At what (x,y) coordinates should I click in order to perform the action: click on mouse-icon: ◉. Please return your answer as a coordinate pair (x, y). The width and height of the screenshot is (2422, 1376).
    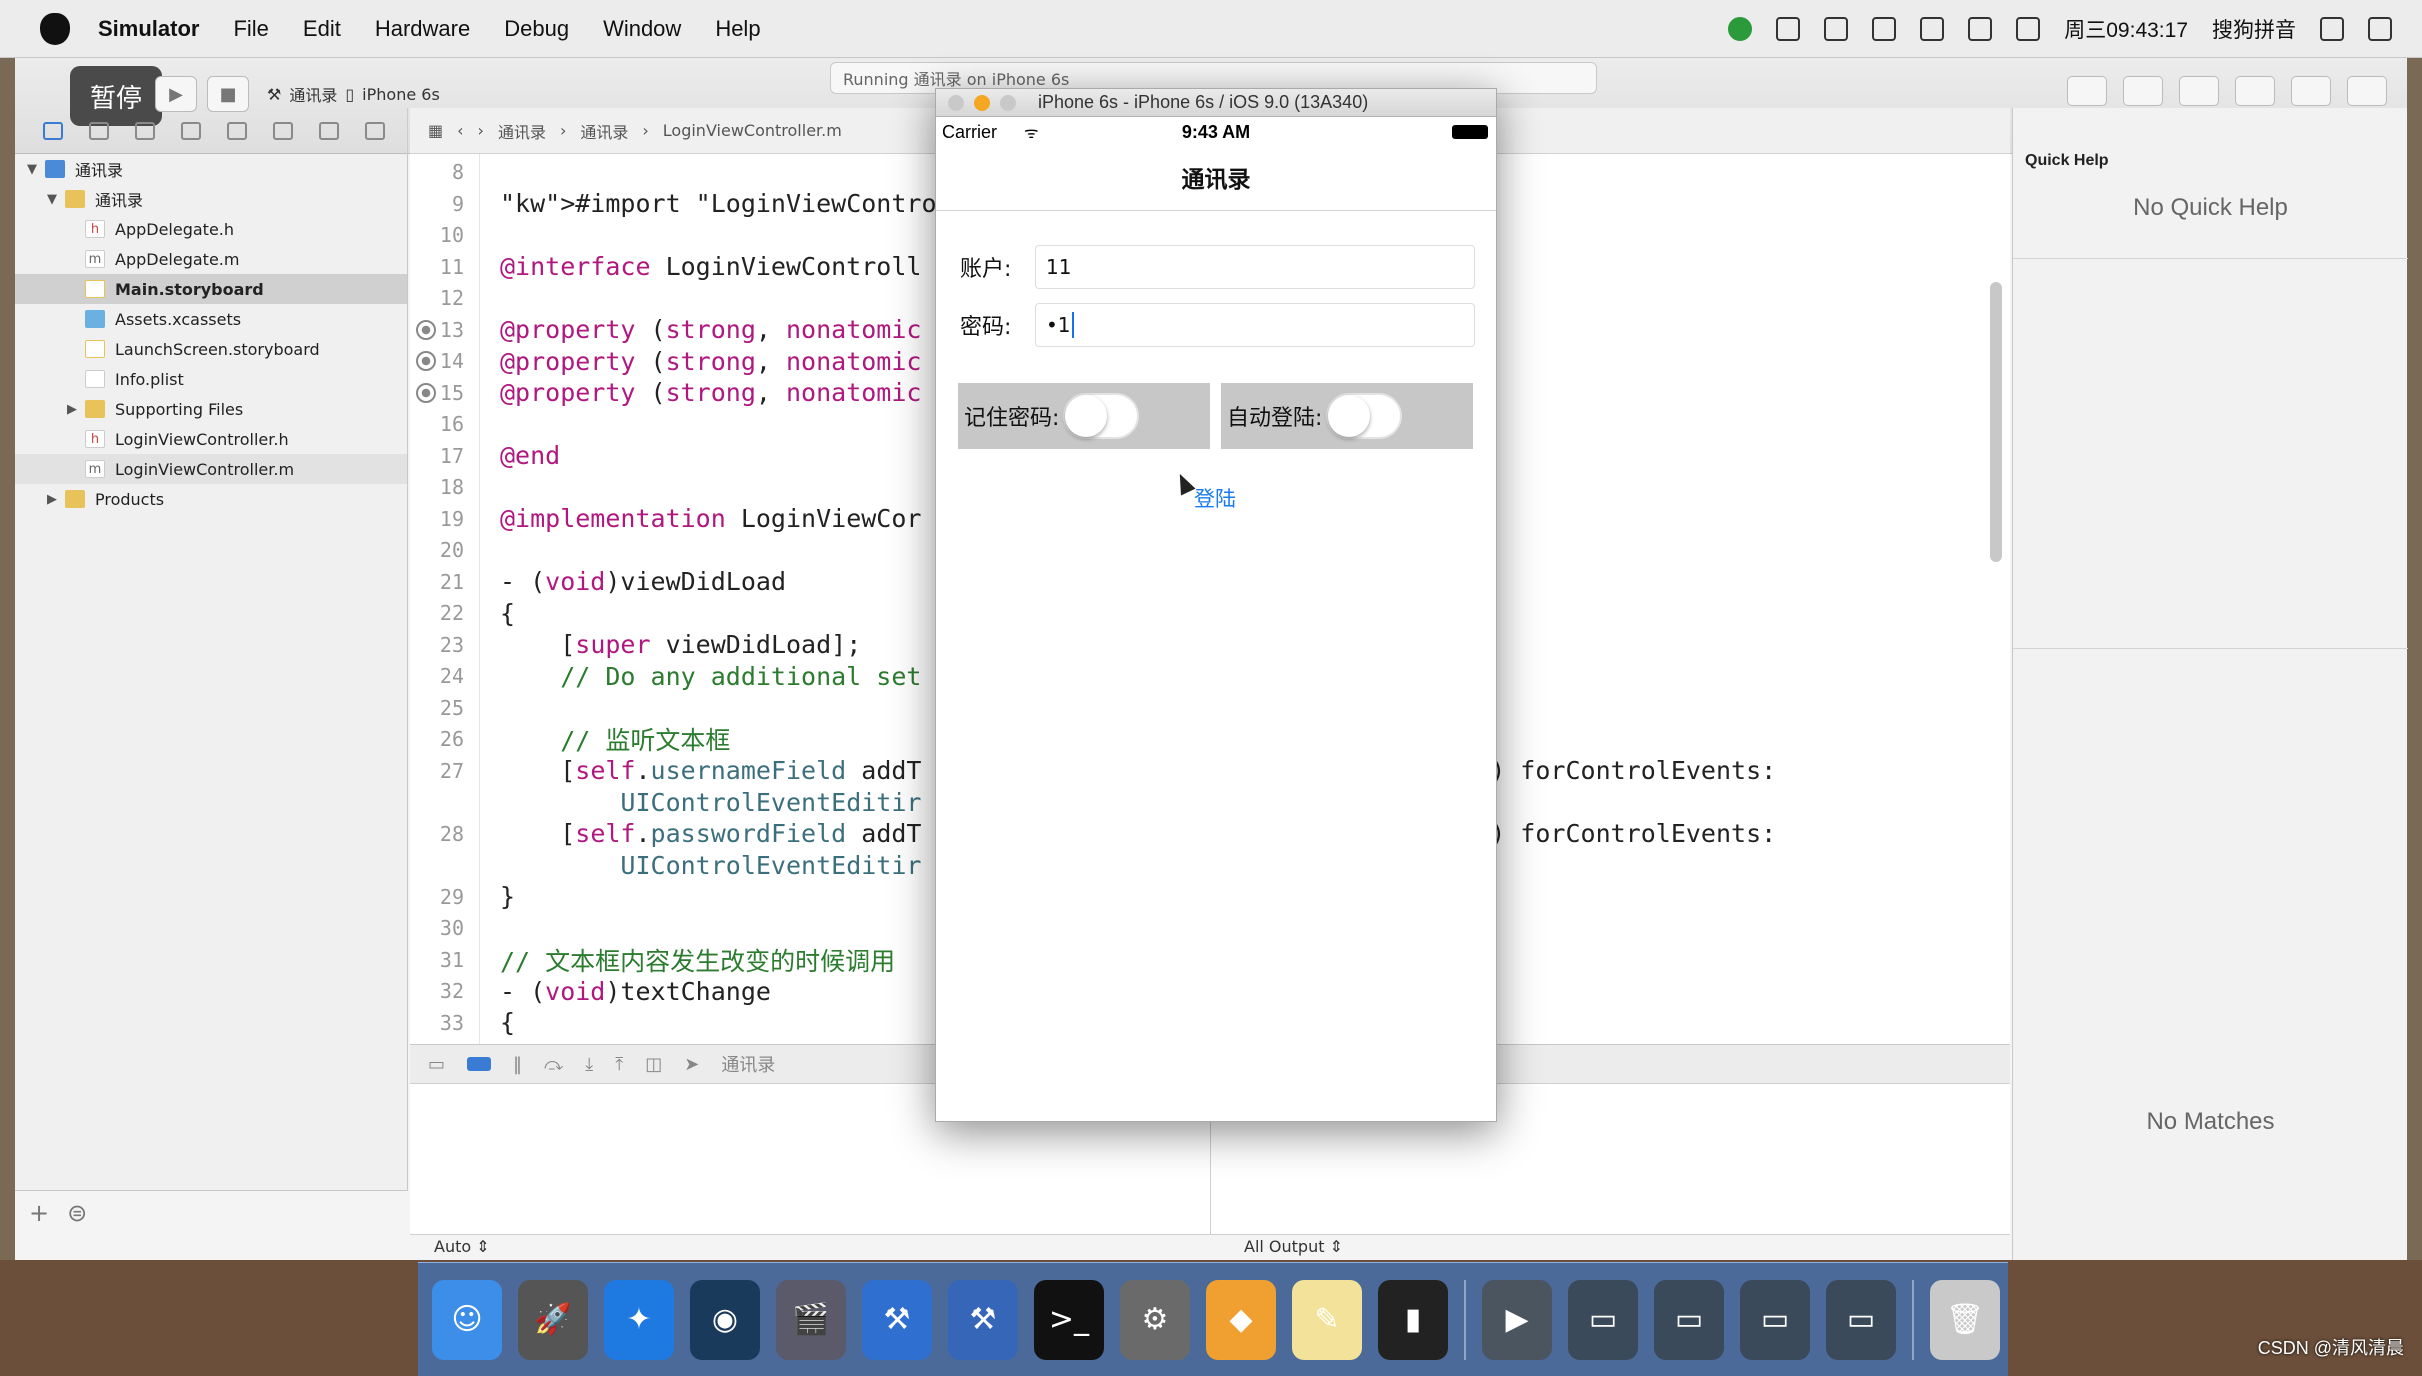
    Looking at the image, I should click on (725, 1319).